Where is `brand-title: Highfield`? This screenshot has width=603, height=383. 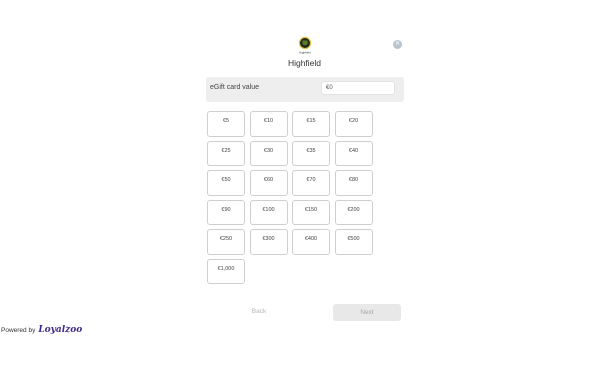 brand-title: Highfield is located at coordinates (304, 63).